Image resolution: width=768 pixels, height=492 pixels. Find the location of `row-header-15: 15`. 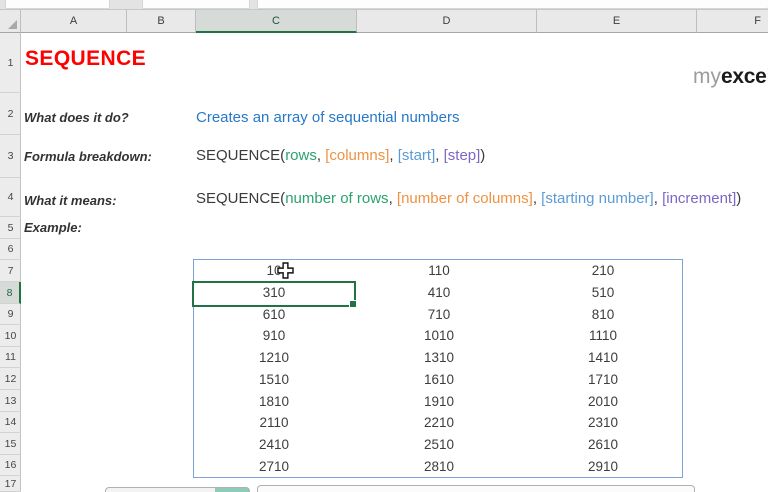

row-header-15: 15 is located at coordinates (10, 444).